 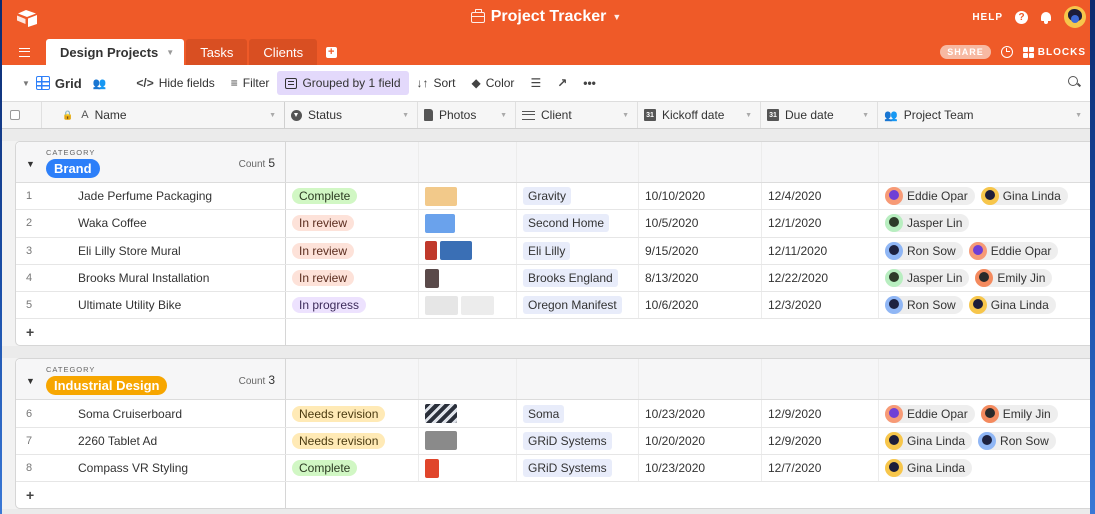 I want to click on column-header-kickoff-date: 31 Kickoff date ▼, so click(x=699, y=115).